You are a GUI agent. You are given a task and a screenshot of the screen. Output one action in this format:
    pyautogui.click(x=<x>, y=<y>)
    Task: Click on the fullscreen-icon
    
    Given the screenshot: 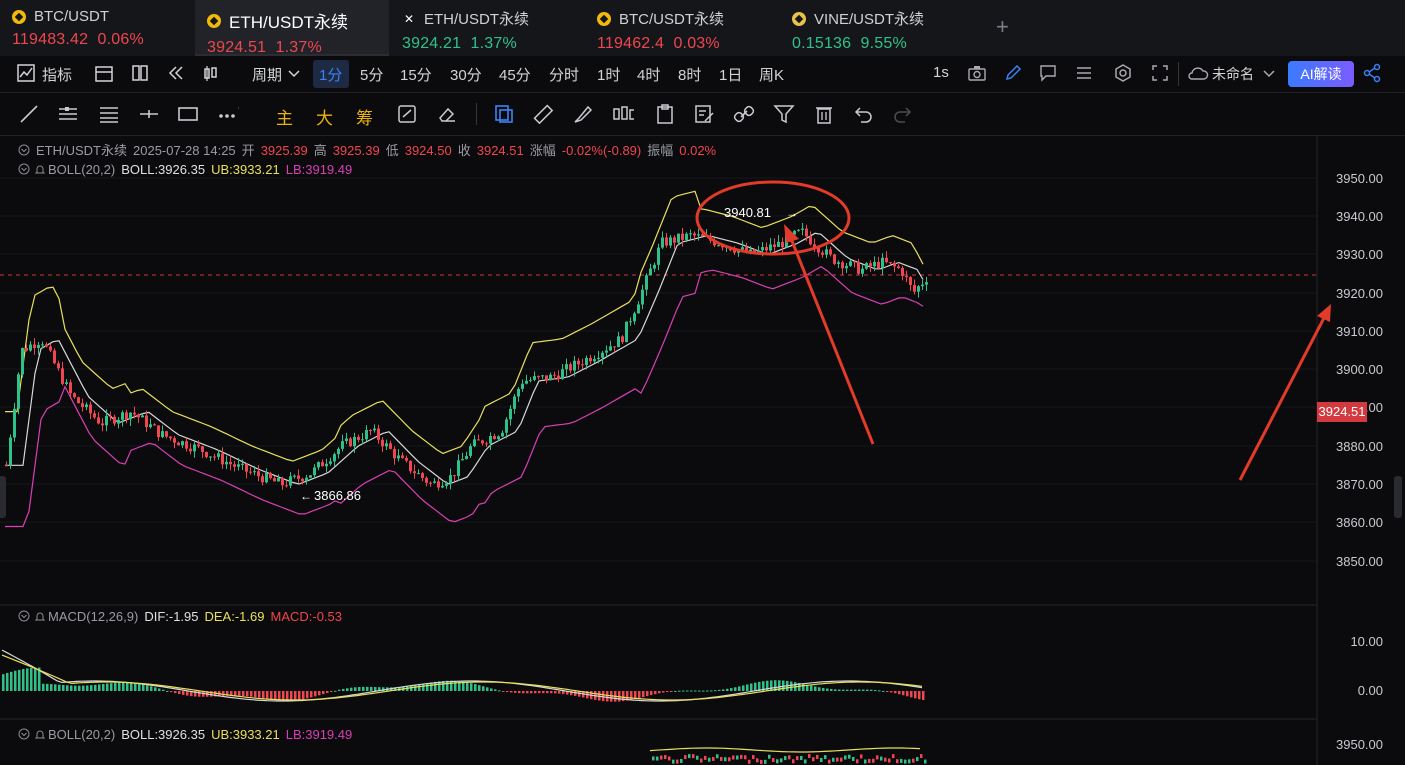 What is the action you would take?
    pyautogui.click(x=1161, y=74)
    